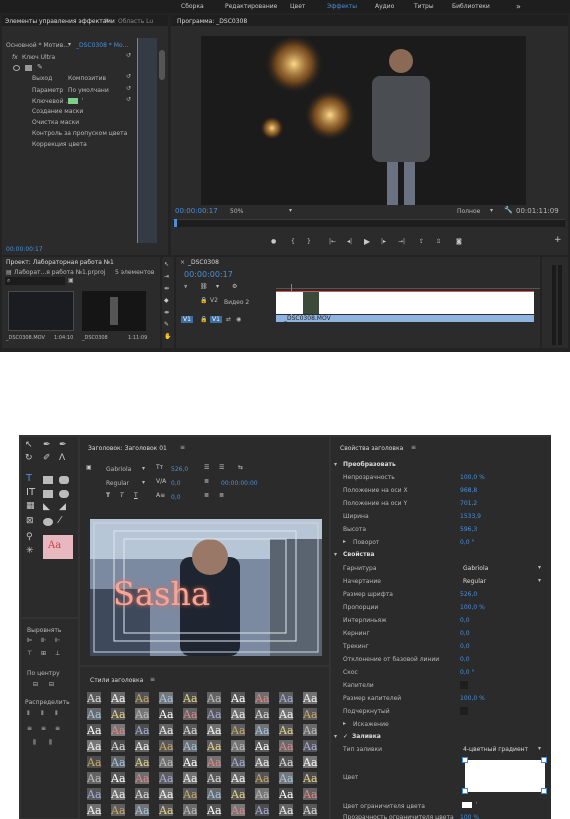 The image size is (570, 819). What do you see at coordinates (468, 503) in the screenshot?
I see `posy-value: 701,2` at bounding box center [468, 503].